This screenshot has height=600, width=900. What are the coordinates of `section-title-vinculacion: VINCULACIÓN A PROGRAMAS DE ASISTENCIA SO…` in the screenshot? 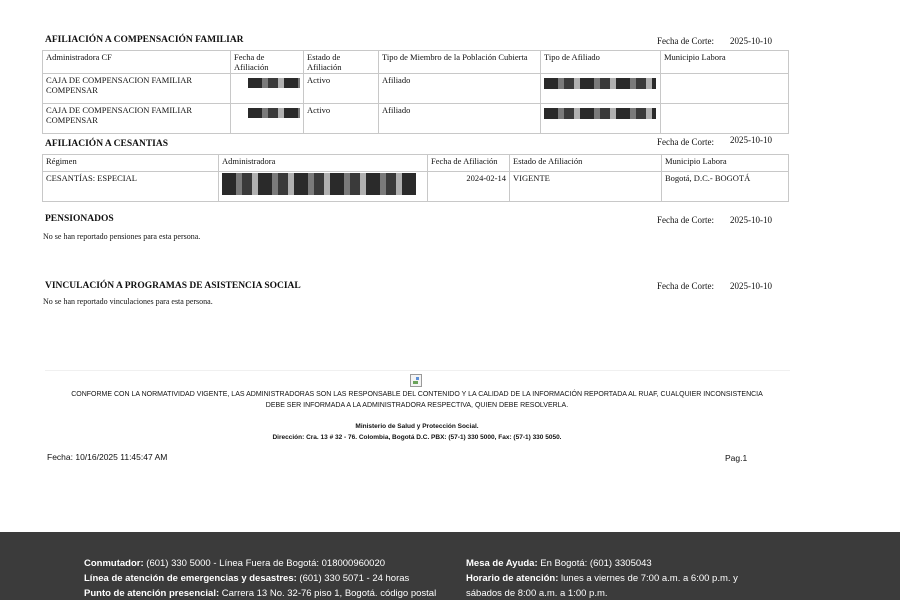 It's located at (173, 286).